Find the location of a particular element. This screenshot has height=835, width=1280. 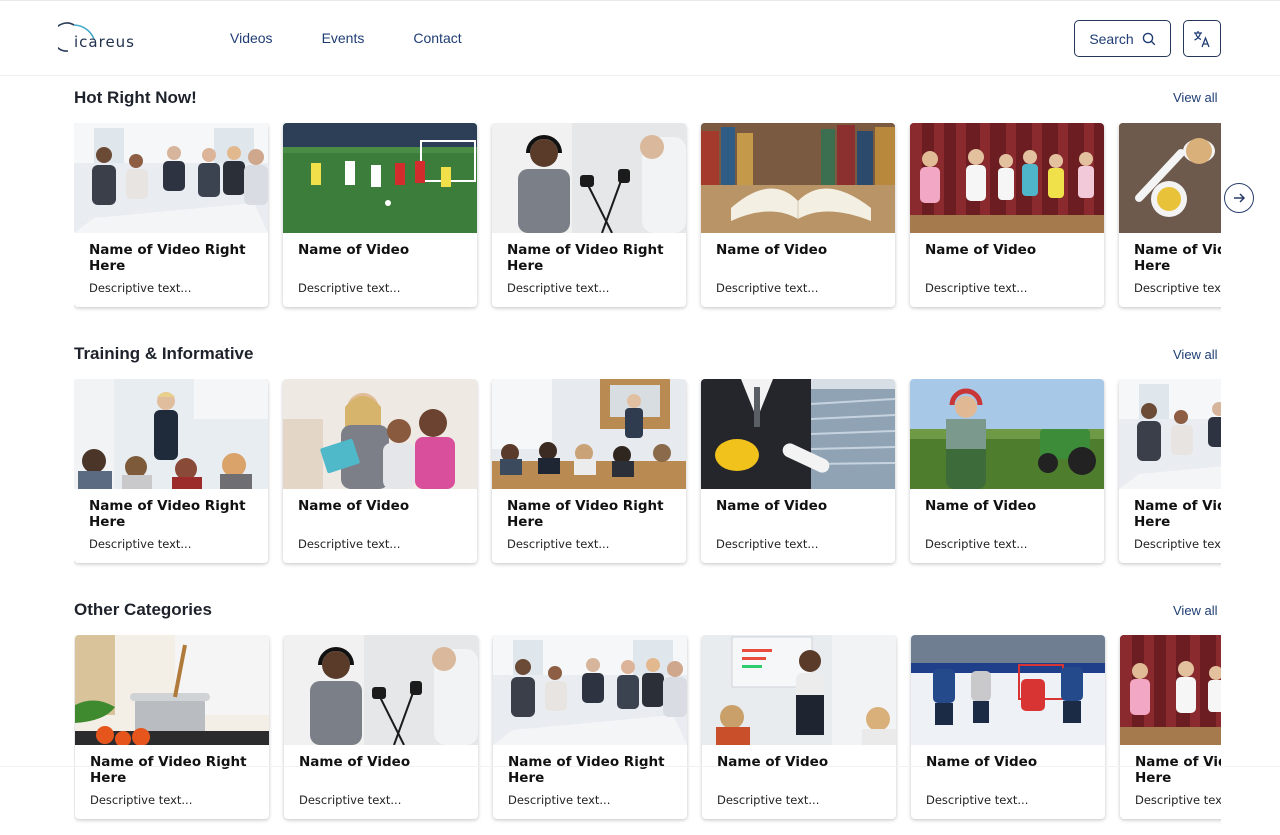

section-title-hot: Hot Right Now! is located at coordinates (135, 97).